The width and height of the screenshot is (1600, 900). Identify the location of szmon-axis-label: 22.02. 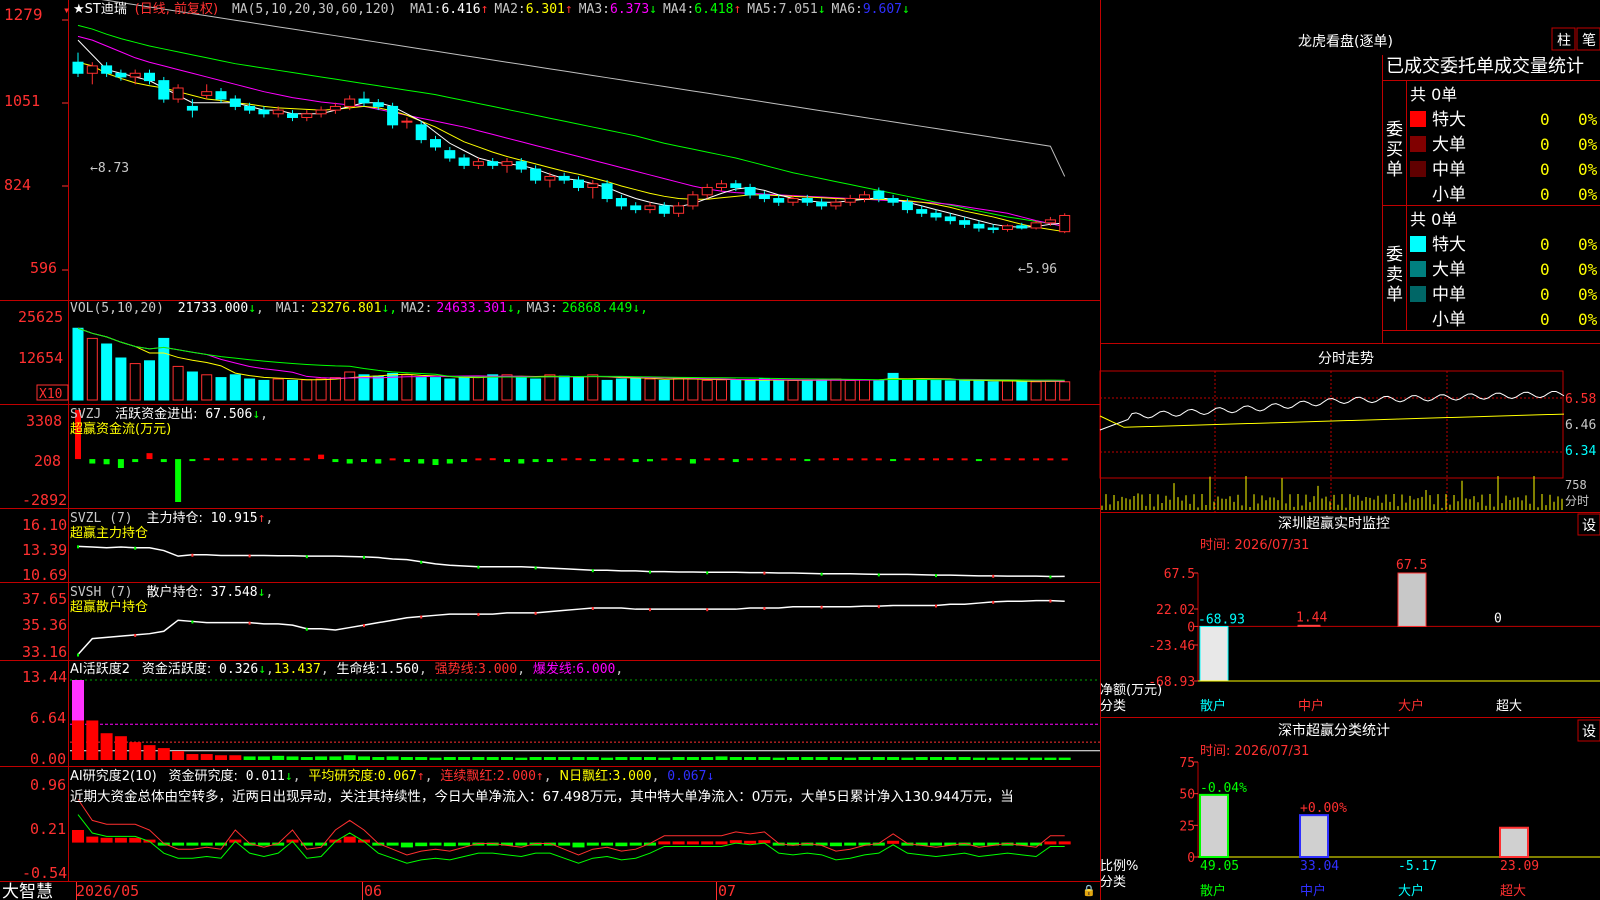
(1175, 610).